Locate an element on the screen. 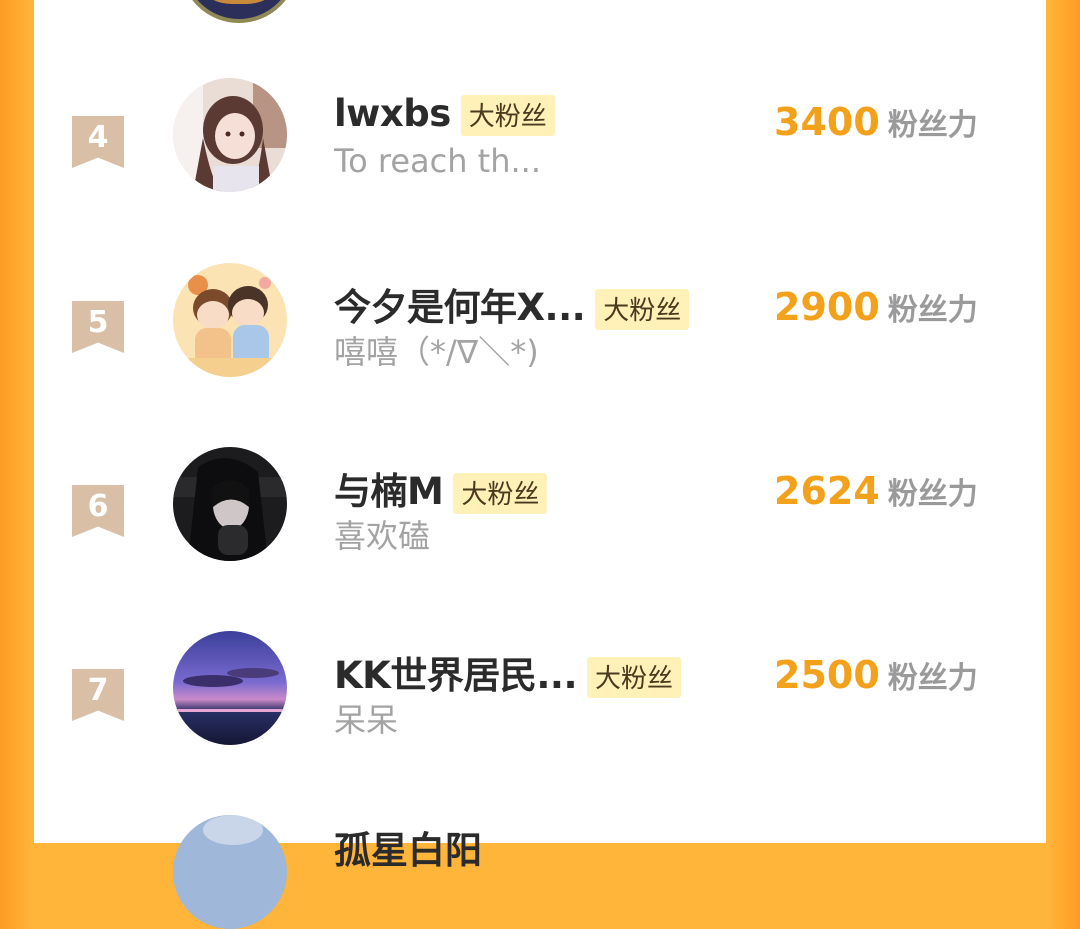  user-name: 今夕是何年X... 大粉丝 is located at coordinates (512, 304).